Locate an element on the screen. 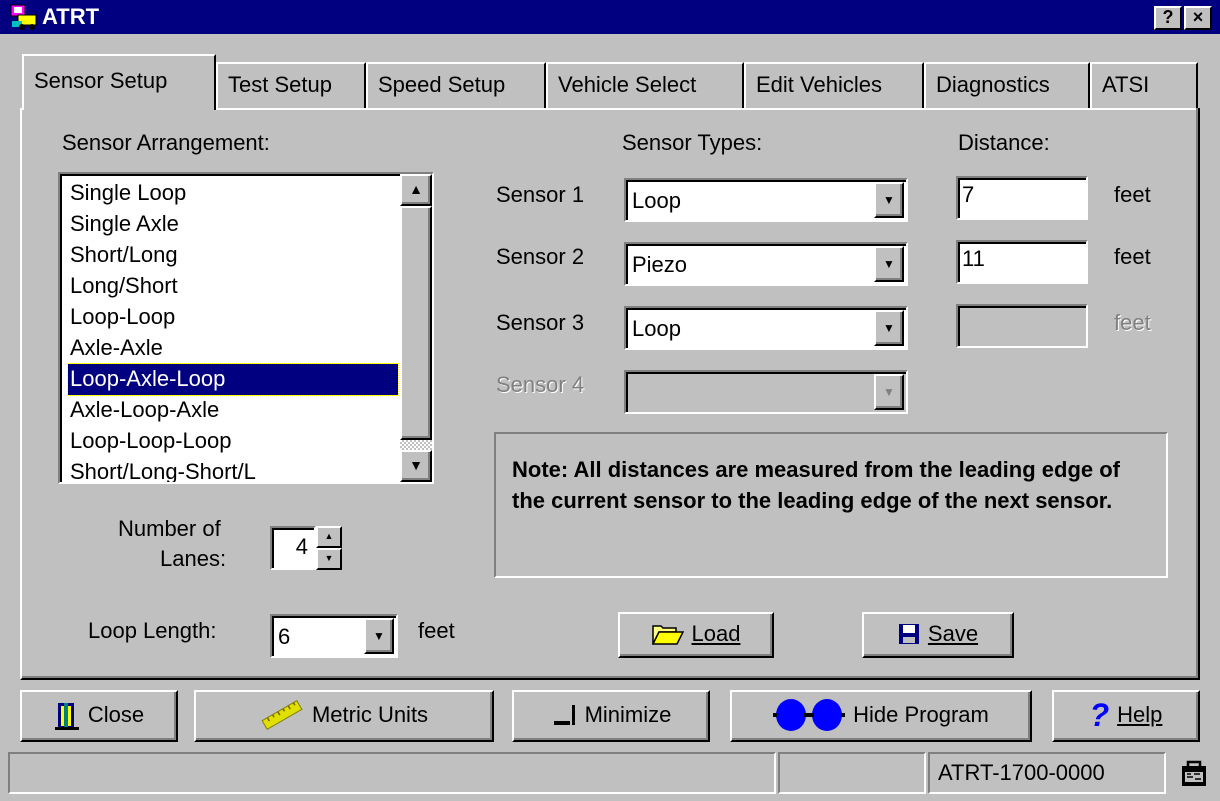  list-item: Single Axle is located at coordinates (124, 224).